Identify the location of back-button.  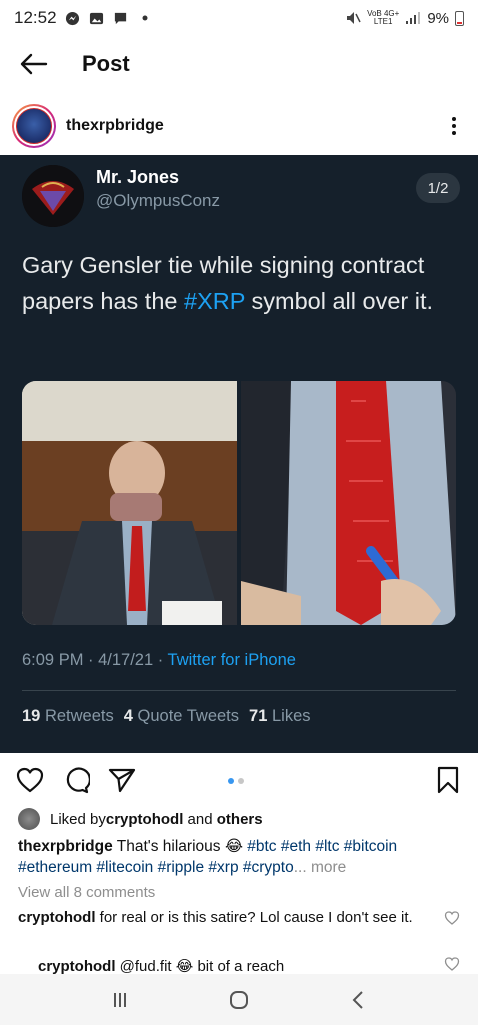
(34, 64).